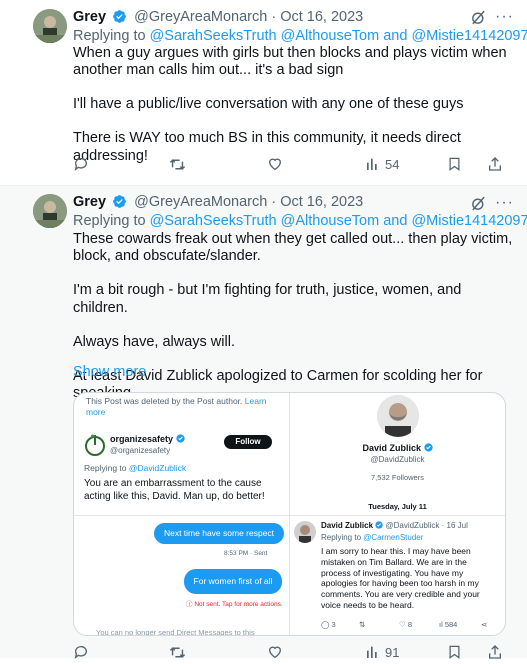  Describe the element at coordinates (457, 525) in the screenshot. I see `reply-date: 16 Jul` at that location.